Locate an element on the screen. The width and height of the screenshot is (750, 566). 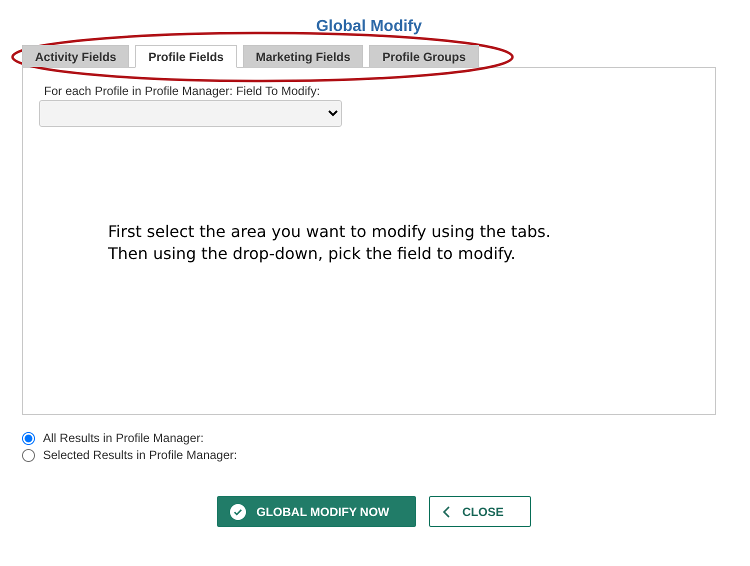
instruction-text: Then using the drop-down, pick the field to modify. is located at coordinates (312, 254).